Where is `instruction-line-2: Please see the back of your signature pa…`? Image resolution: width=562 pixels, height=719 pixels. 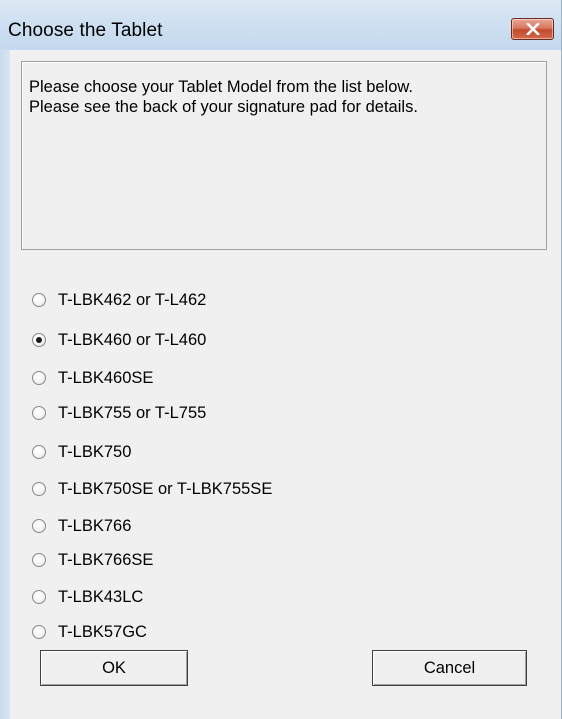 instruction-line-2: Please see the back of your signature pa… is located at coordinates (223, 107).